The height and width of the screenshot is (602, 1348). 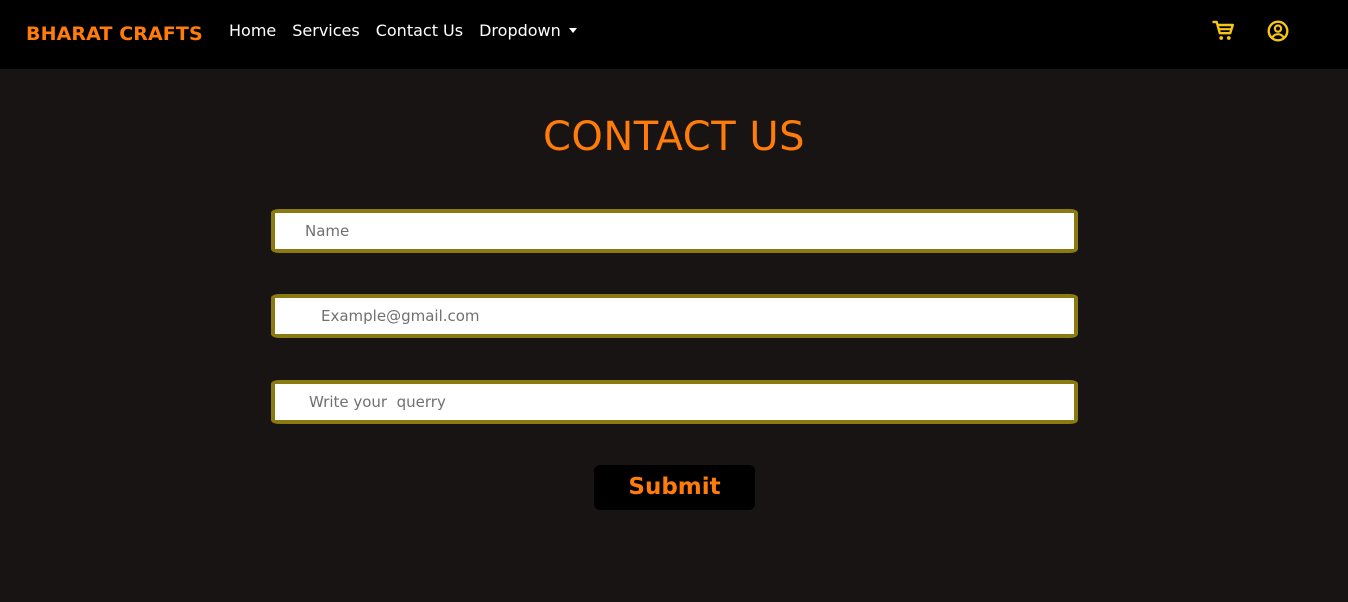 I want to click on cart-button, so click(x=1224, y=31).